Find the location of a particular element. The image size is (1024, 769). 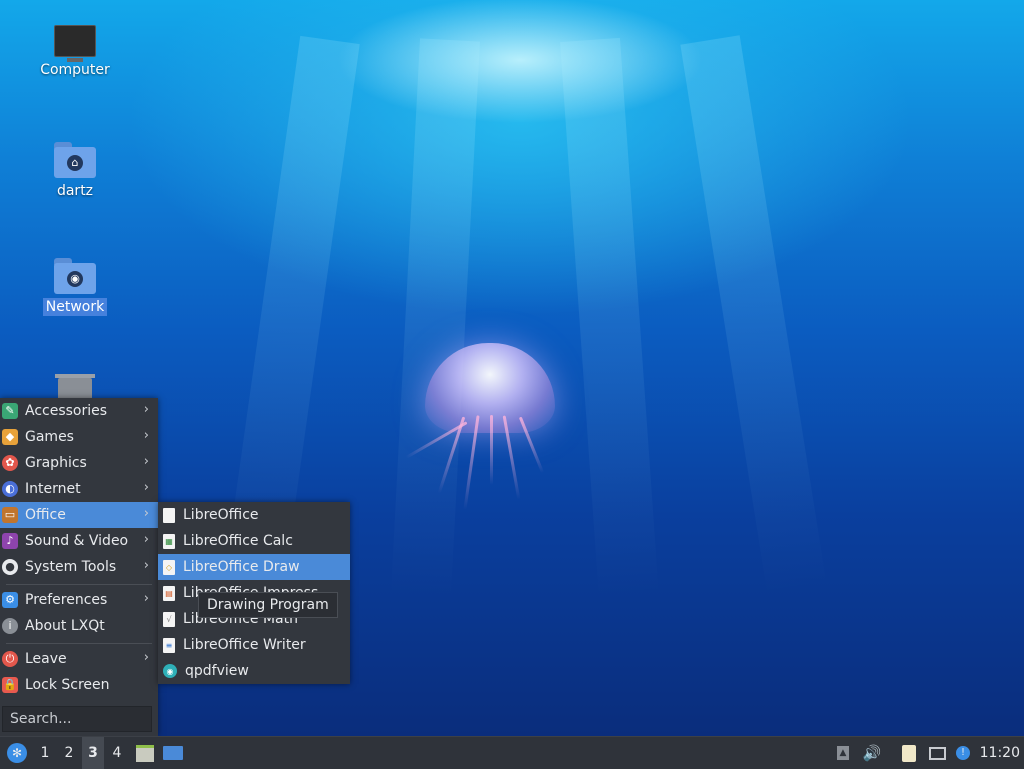

internet-icon: ◐ is located at coordinates (10, 489).